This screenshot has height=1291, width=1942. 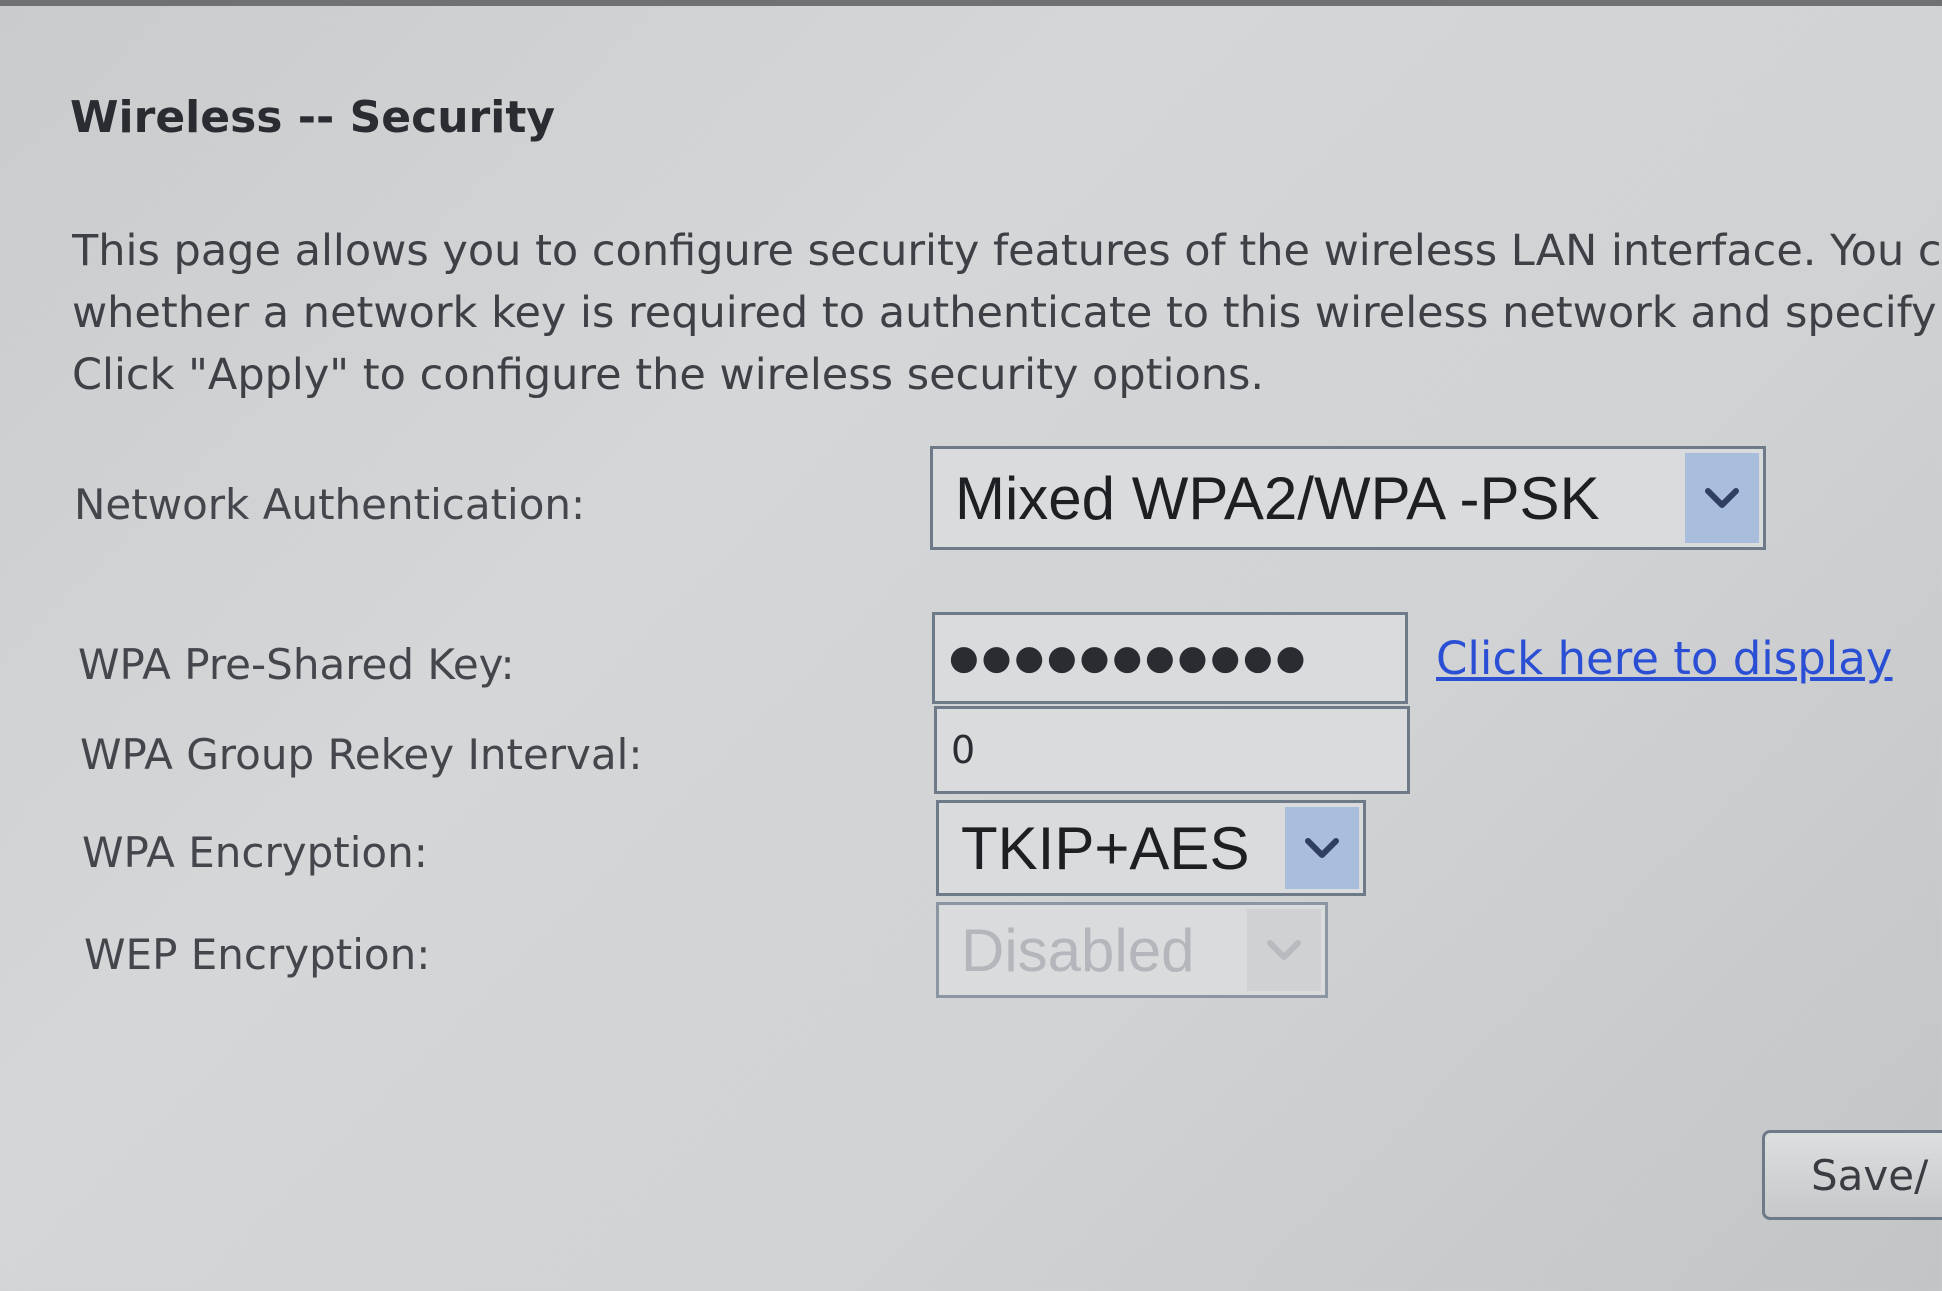 I want to click on wpa-encryption-select: TKIP+AES, so click(x=1151, y=848).